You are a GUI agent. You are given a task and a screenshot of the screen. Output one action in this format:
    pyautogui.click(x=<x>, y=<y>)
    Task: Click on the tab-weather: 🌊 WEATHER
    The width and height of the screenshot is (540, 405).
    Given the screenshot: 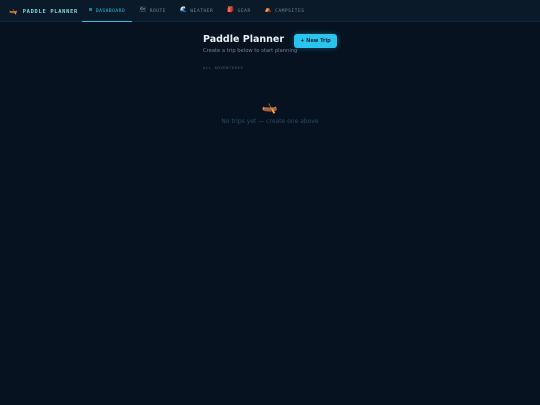 What is the action you would take?
    pyautogui.click(x=196, y=11)
    